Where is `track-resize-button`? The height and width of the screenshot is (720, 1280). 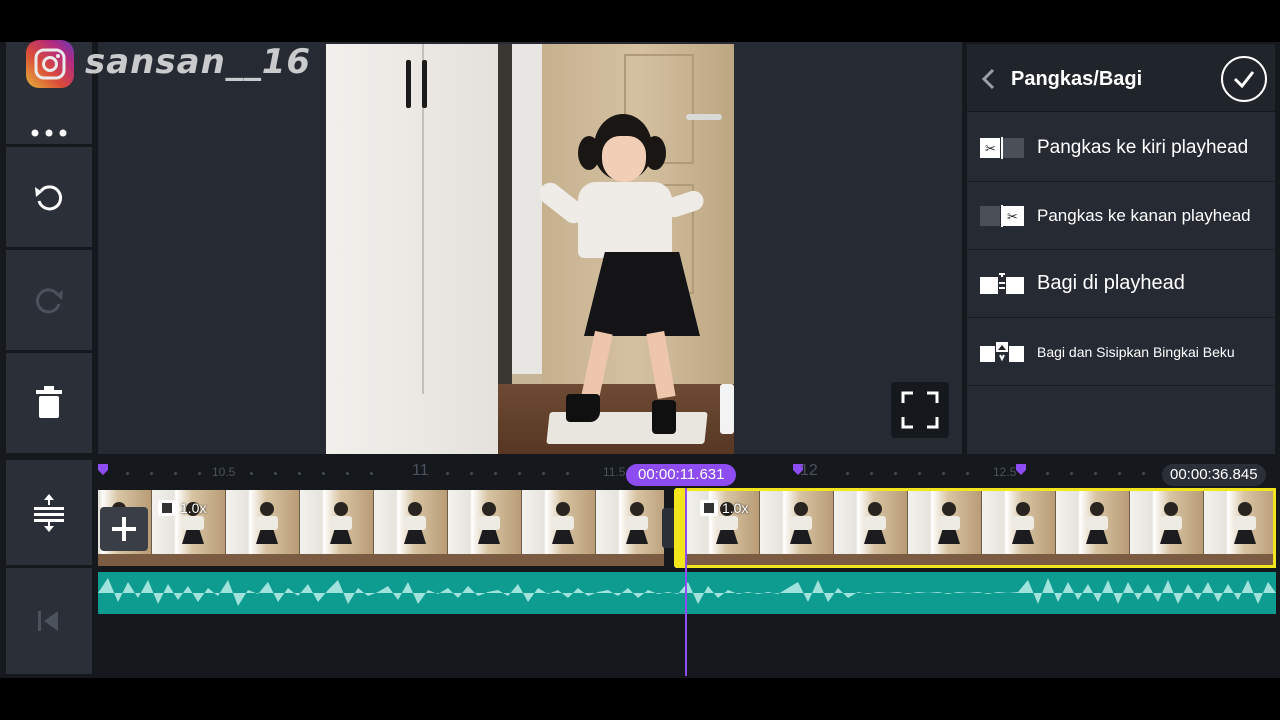 track-resize-button is located at coordinates (49, 512).